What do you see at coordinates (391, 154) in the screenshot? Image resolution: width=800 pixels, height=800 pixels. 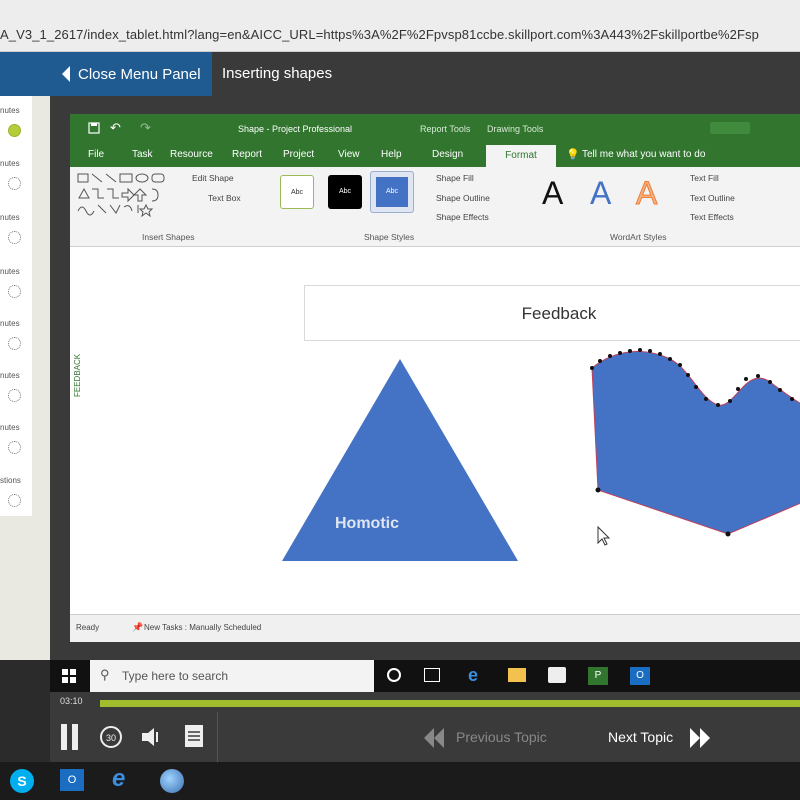 I see `tab-help: Help` at bounding box center [391, 154].